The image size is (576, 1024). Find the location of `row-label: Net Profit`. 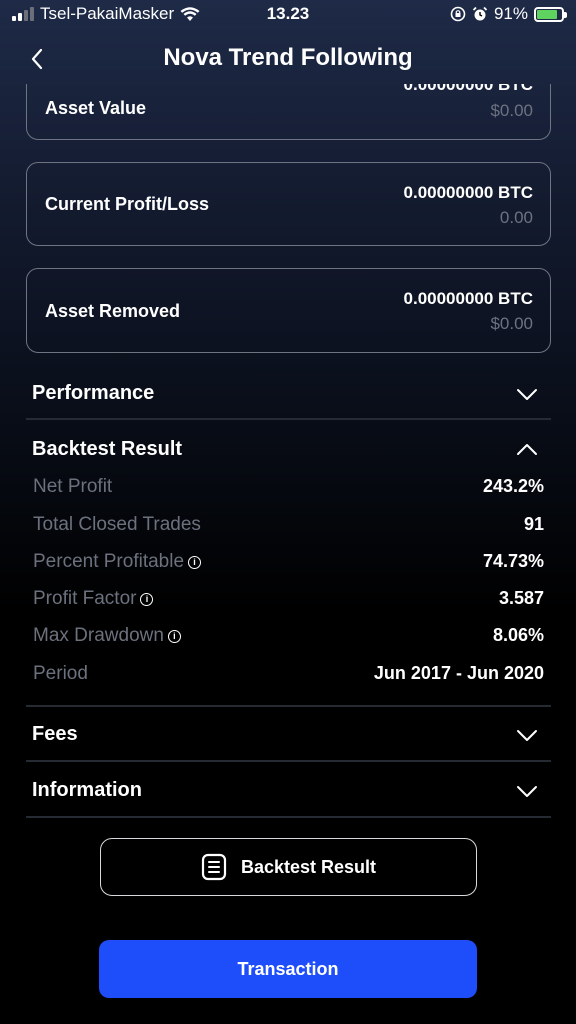

row-label: Net Profit is located at coordinates (72, 487).